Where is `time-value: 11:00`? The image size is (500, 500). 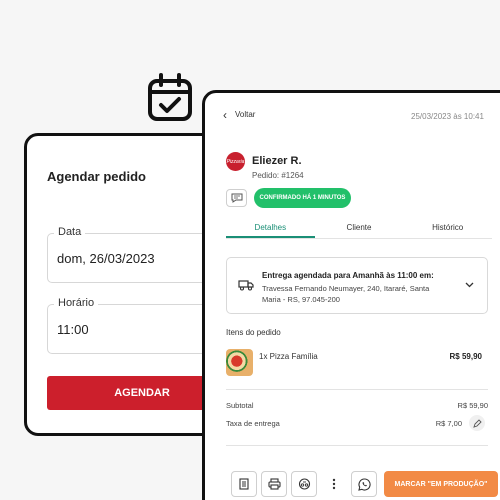 time-value: 11:00 is located at coordinates (73, 329).